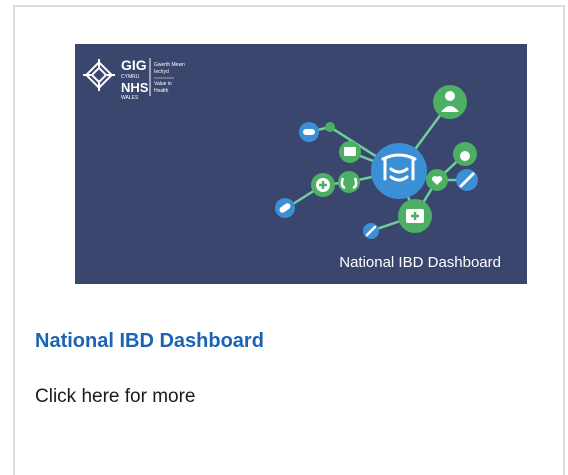  Describe the element at coordinates (115, 396) in the screenshot. I see `card-description: Click here for more` at that location.